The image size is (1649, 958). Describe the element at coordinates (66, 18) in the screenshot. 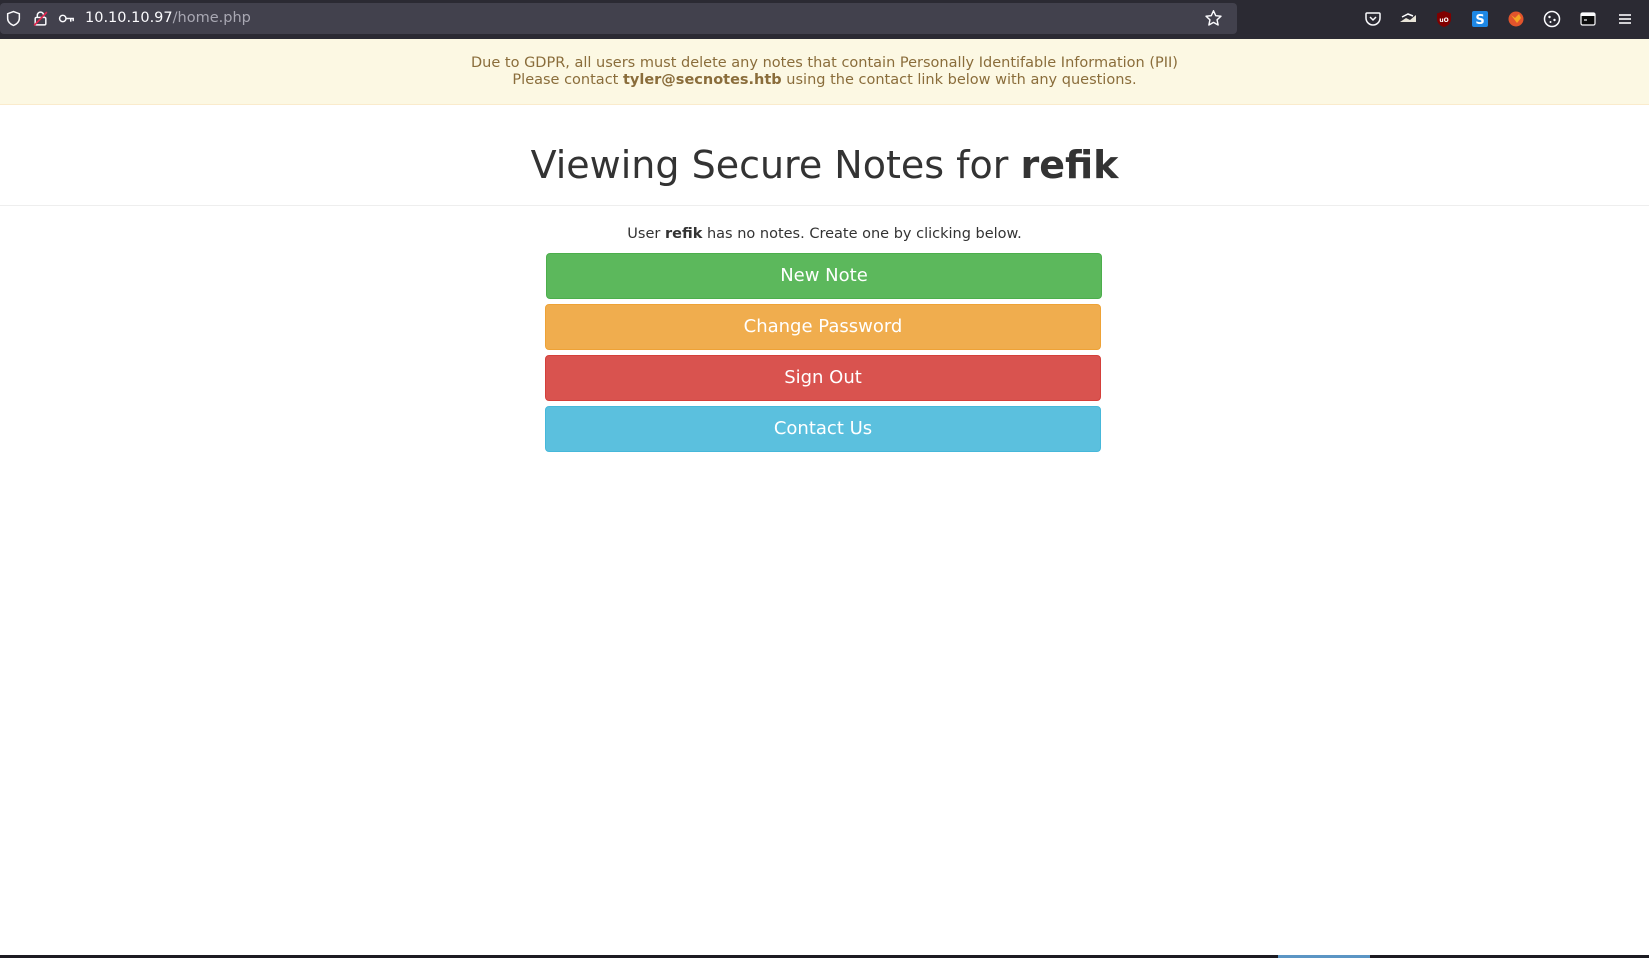

I see `key-icon` at that location.